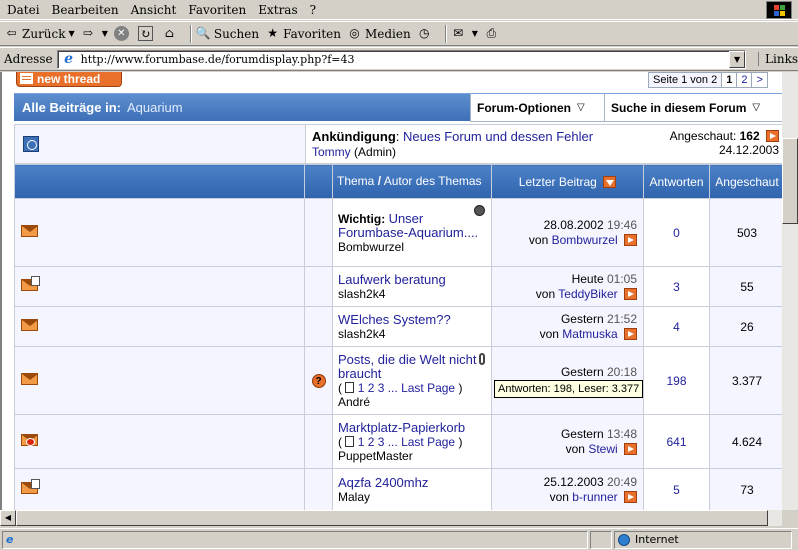  Describe the element at coordinates (567, 181) in the screenshot. I see `header-last-post-column: Letzter Beitrag` at that location.